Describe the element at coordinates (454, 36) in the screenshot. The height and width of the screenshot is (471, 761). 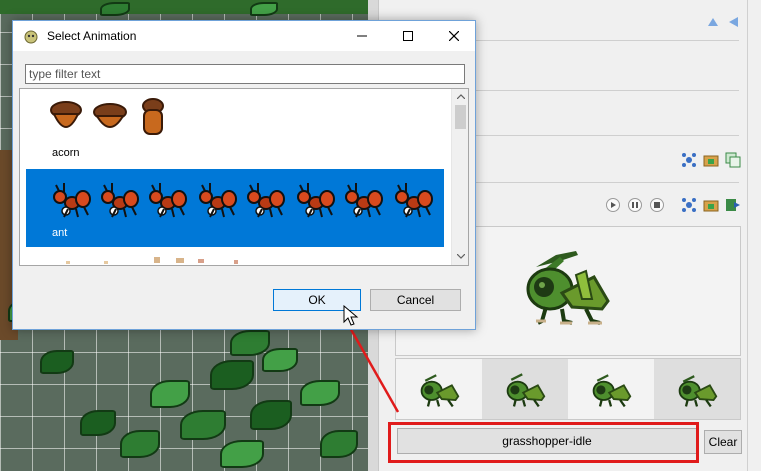
I see `close-icon` at that location.